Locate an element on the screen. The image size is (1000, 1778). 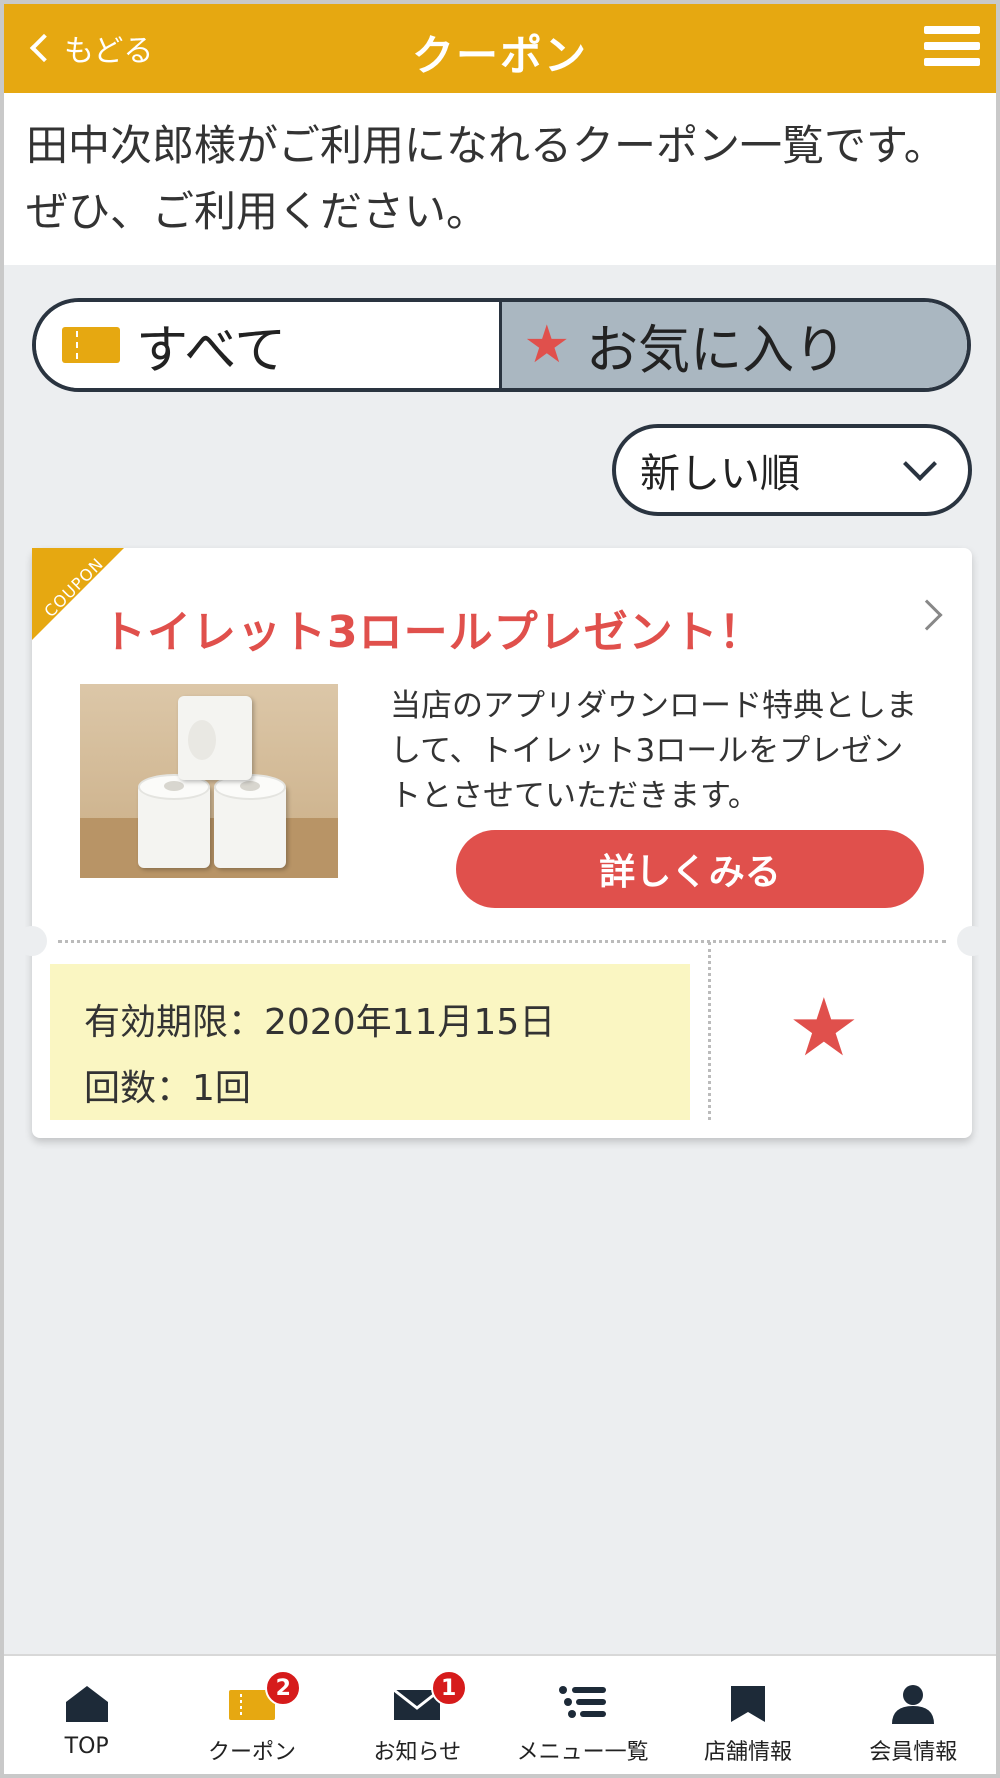
usage-count: 回数：1回 is located at coordinates (167, 1088).